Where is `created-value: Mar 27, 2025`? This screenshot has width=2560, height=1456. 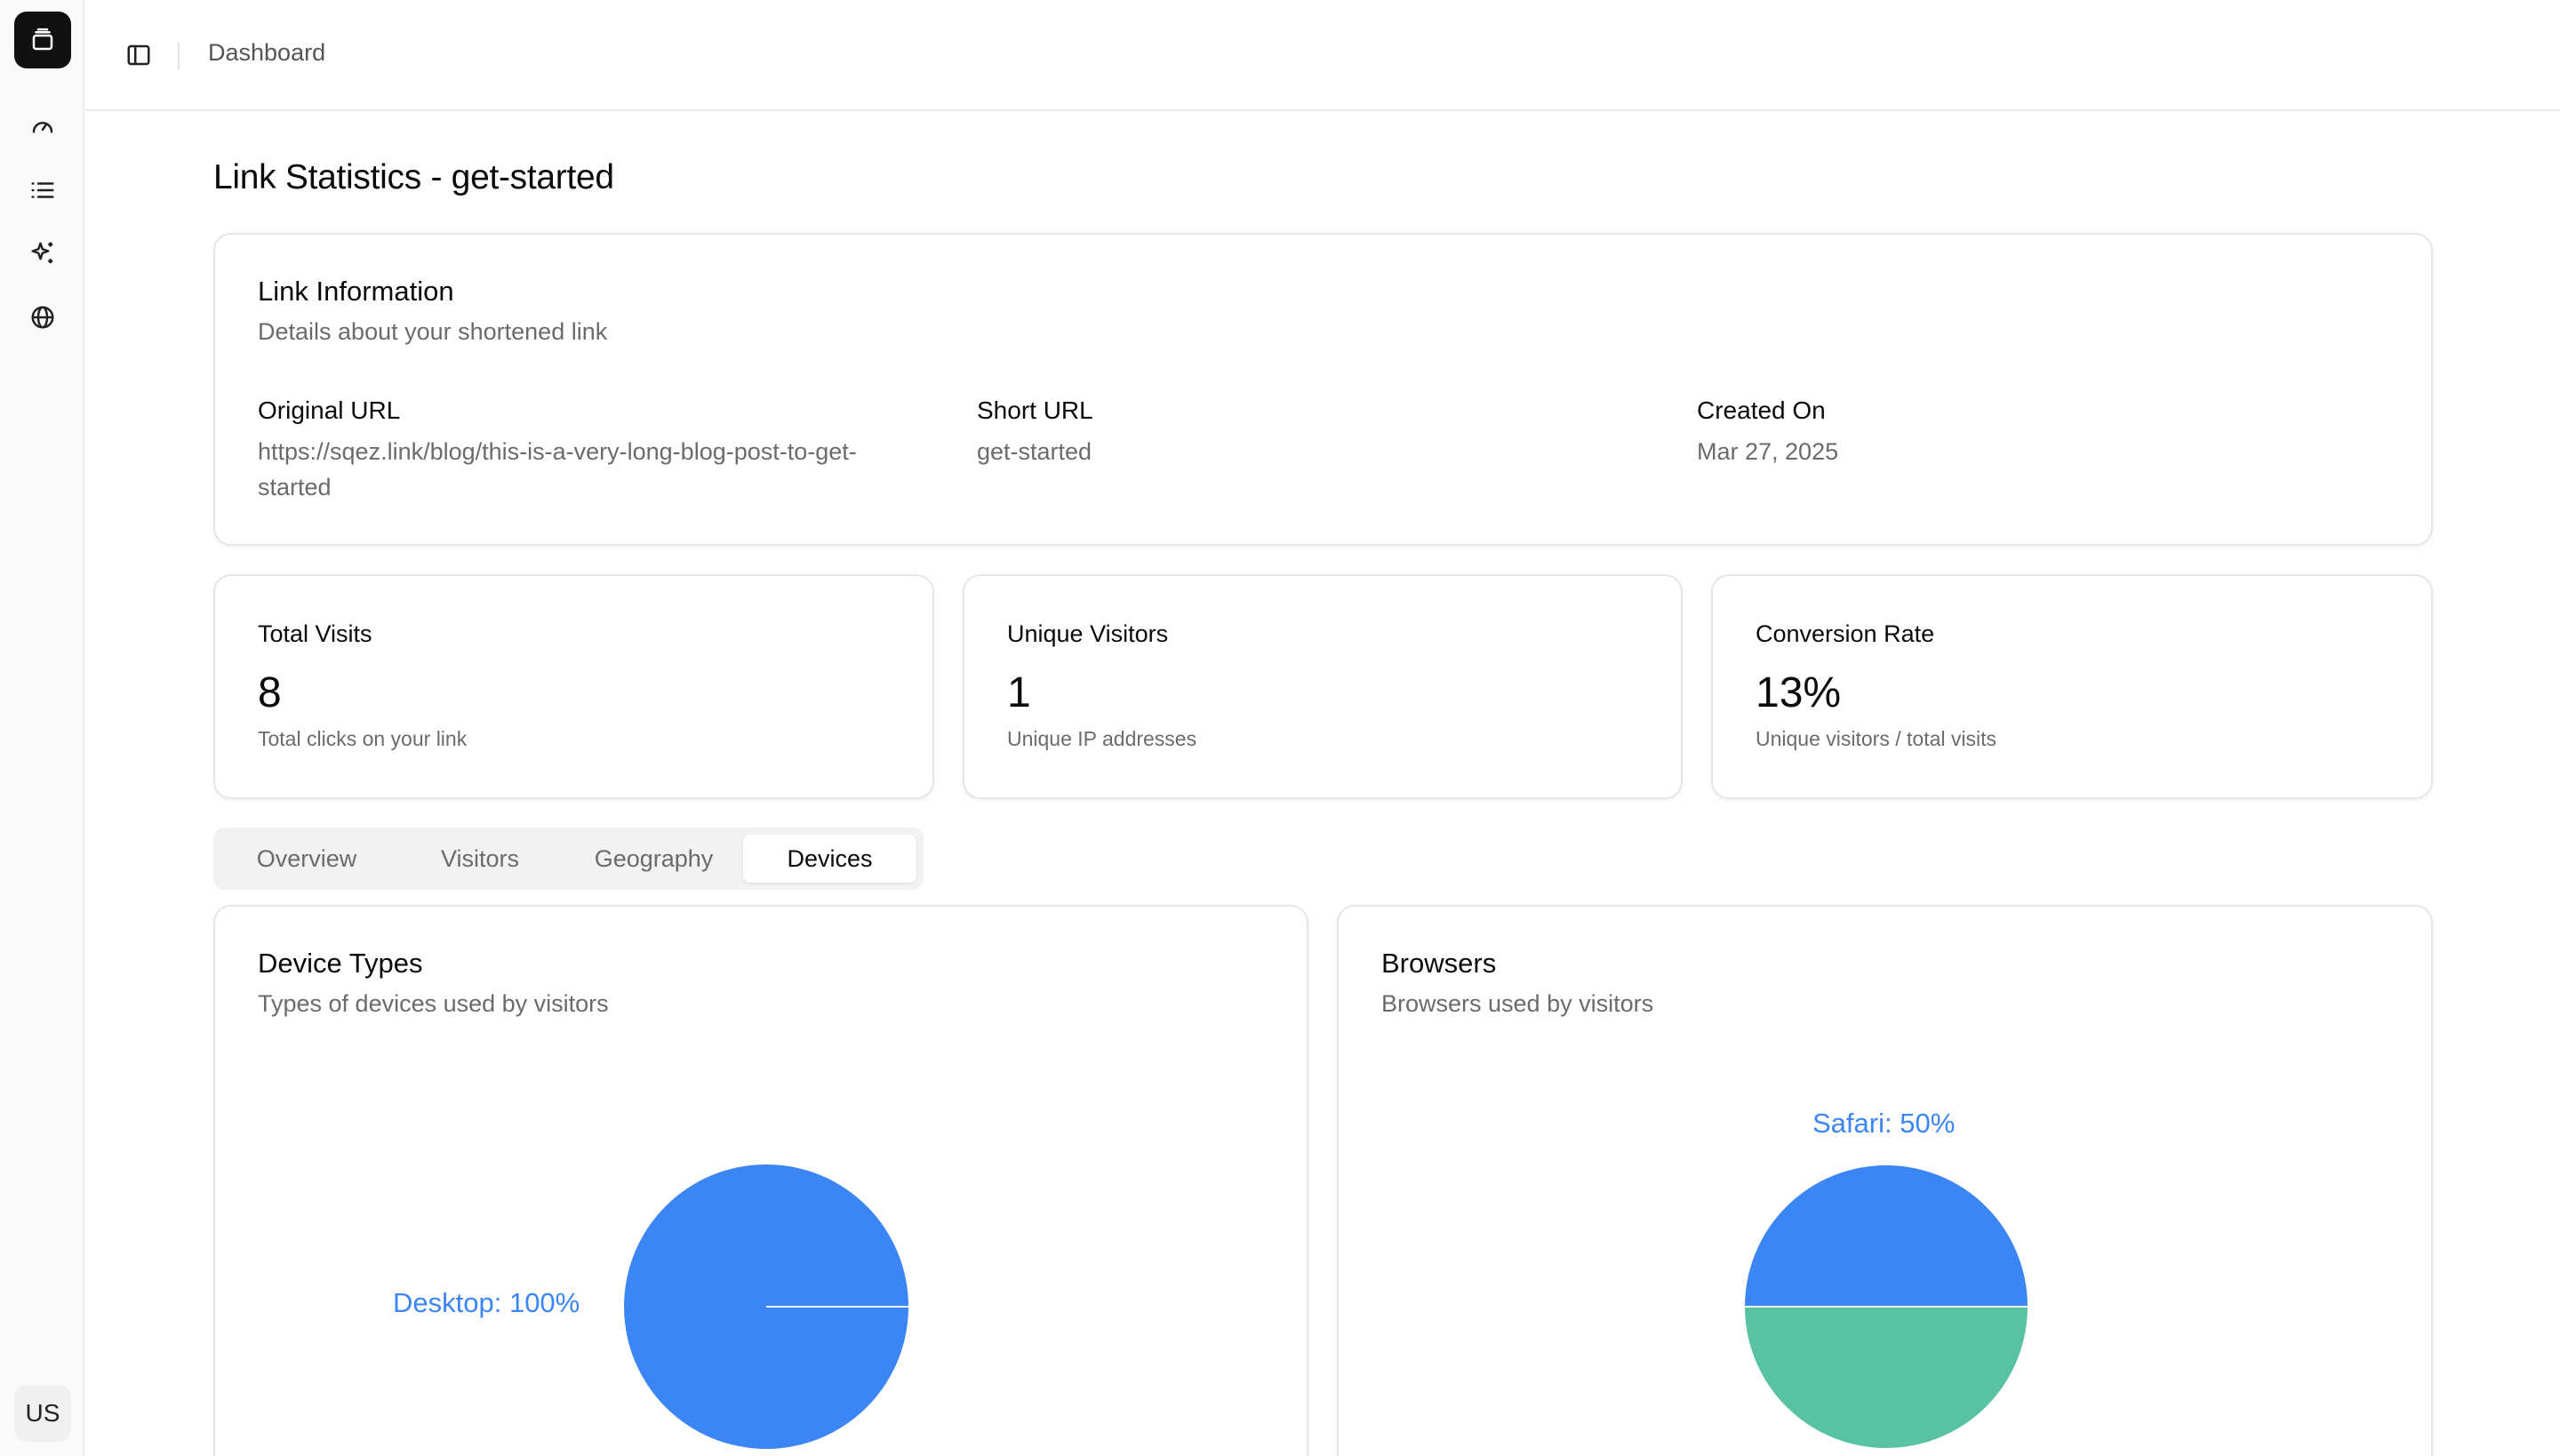
created-value: Mar 27, 2025 is located at coordinates (1768, 451).